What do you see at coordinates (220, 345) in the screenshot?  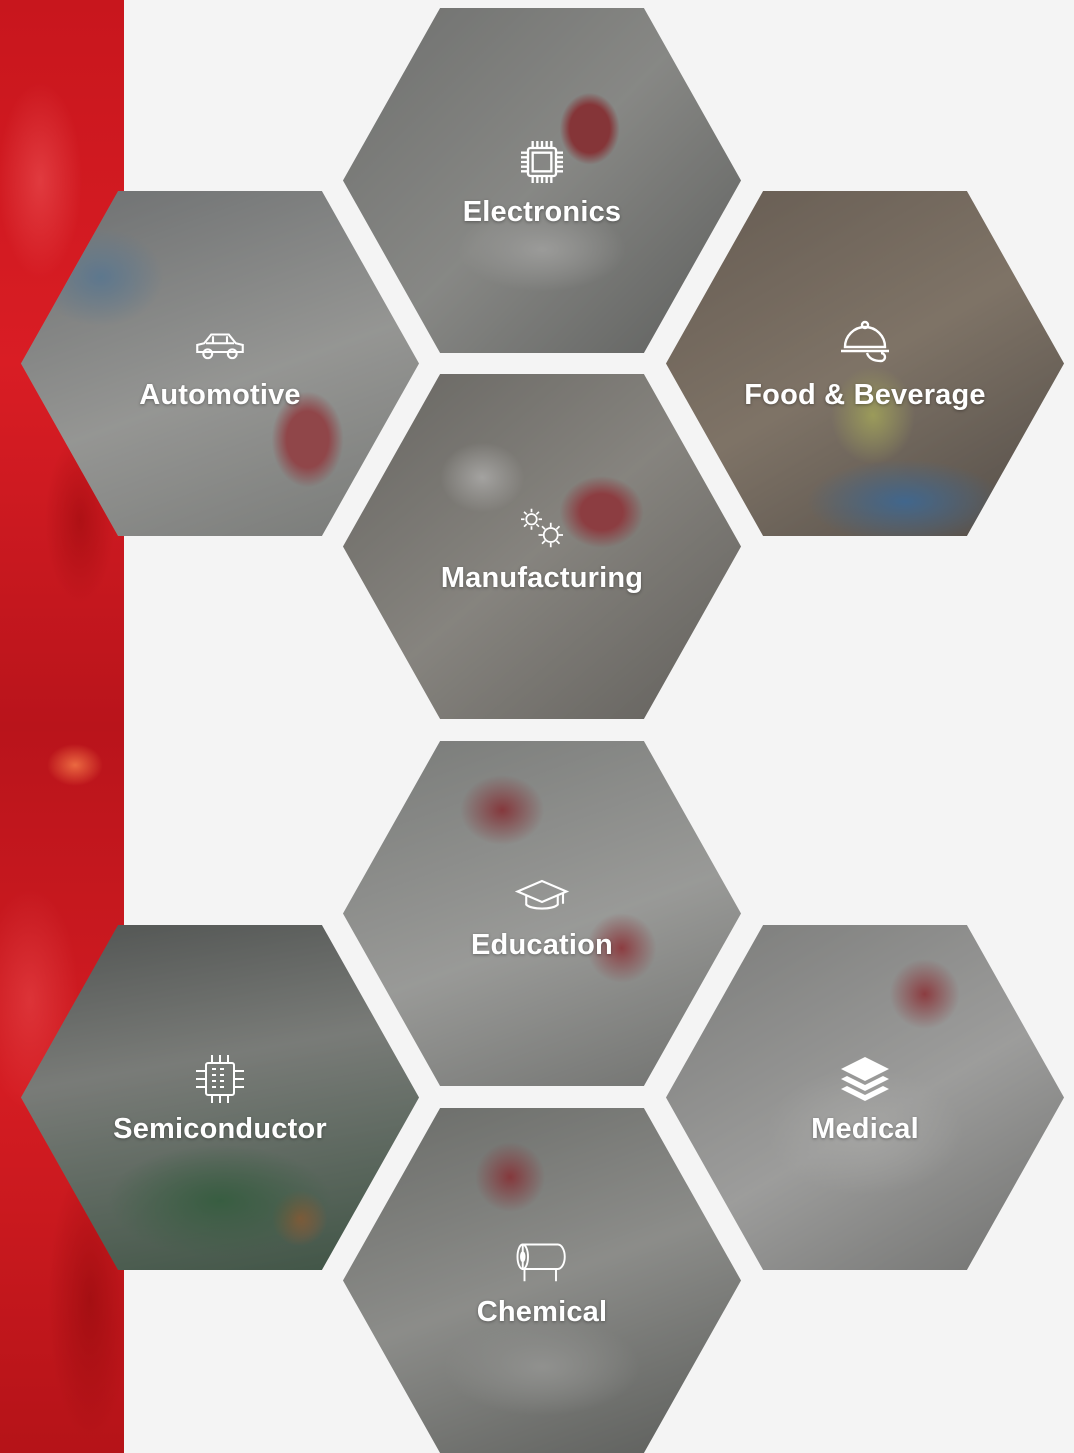 I see `car-icon` at bounding box center [220, 345].